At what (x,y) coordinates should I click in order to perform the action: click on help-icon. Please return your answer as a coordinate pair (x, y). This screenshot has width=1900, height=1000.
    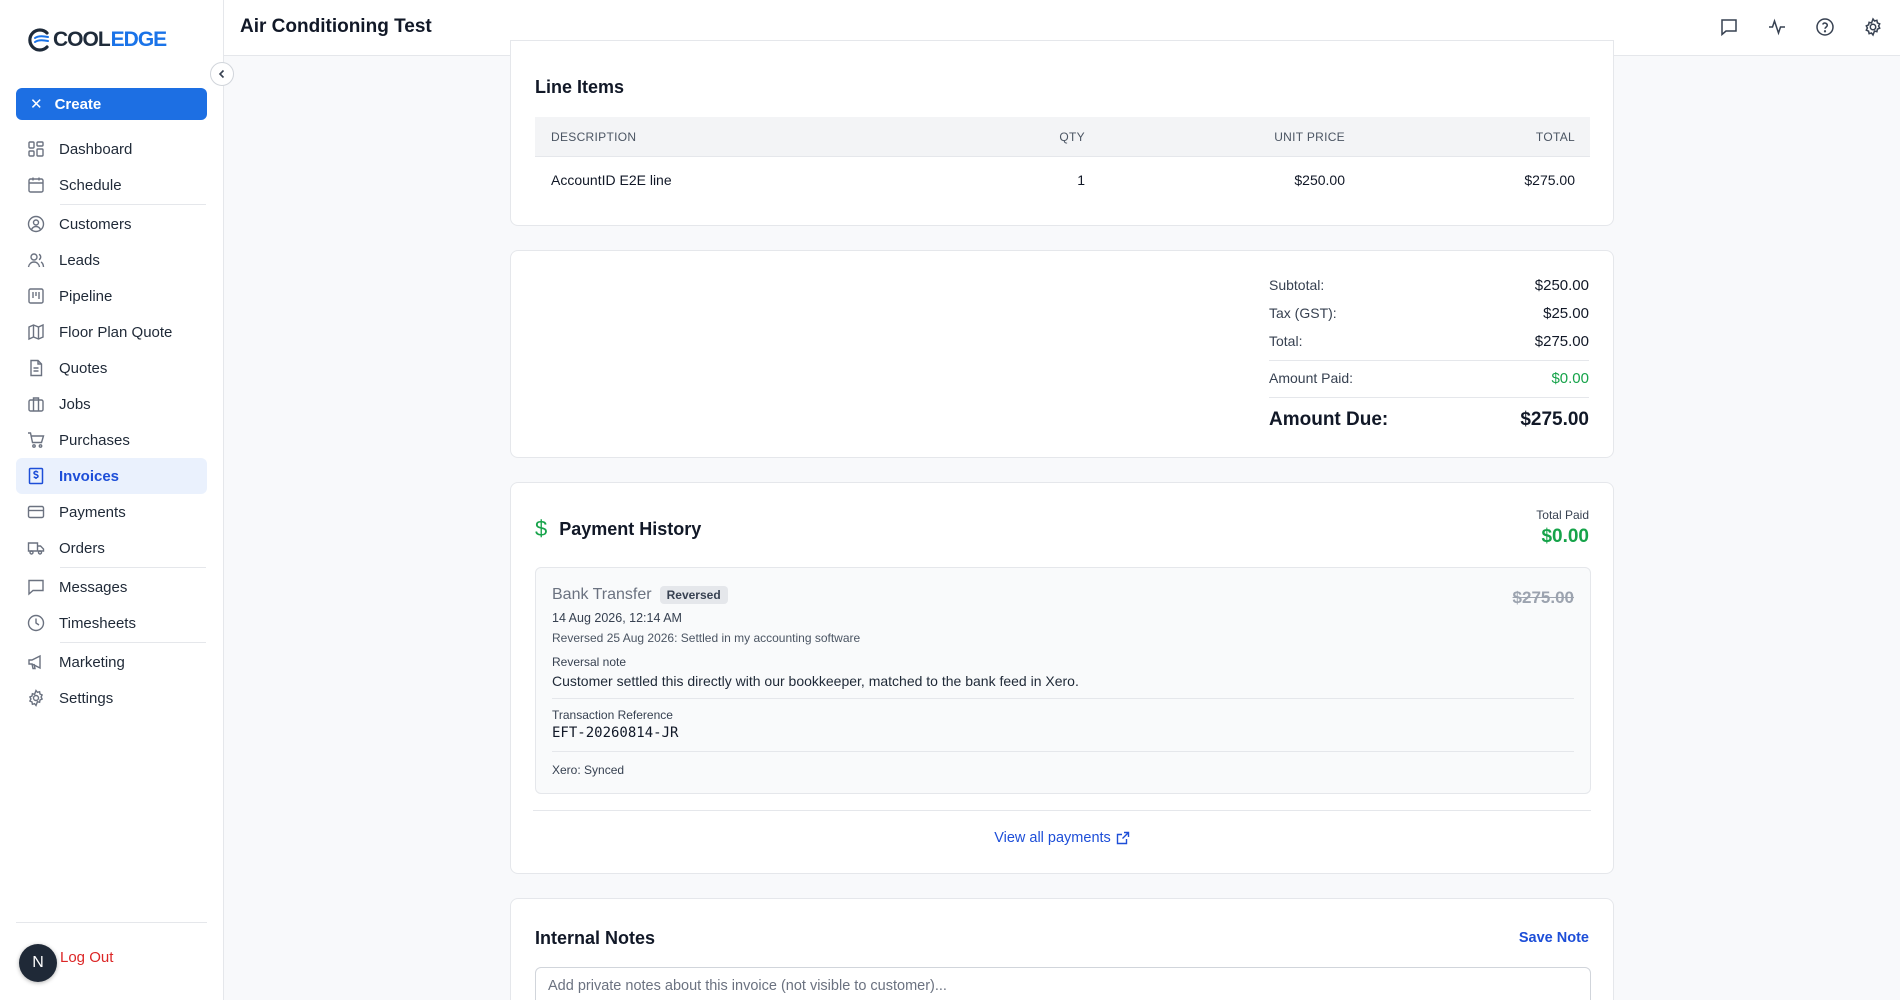
    Looking at the image, I should click on (1825, 27).